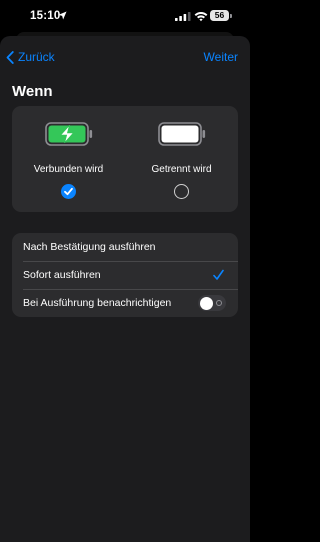 The image size is (320, 542). I want to click on section-title: Wenn, so click(32, 91).